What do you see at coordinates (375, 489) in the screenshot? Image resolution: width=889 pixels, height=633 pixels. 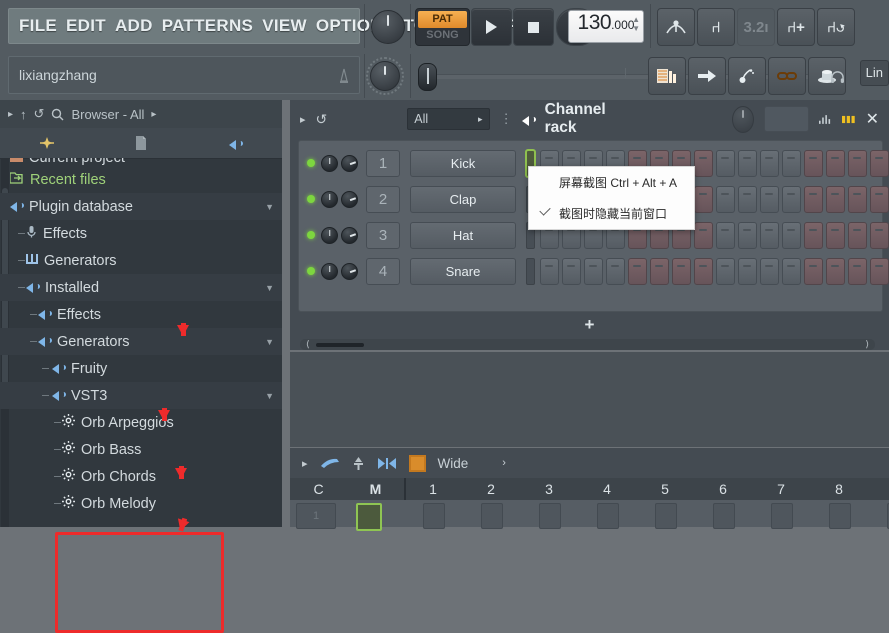 I see `playlist-column-header: M` at bounding box center [375, 489].